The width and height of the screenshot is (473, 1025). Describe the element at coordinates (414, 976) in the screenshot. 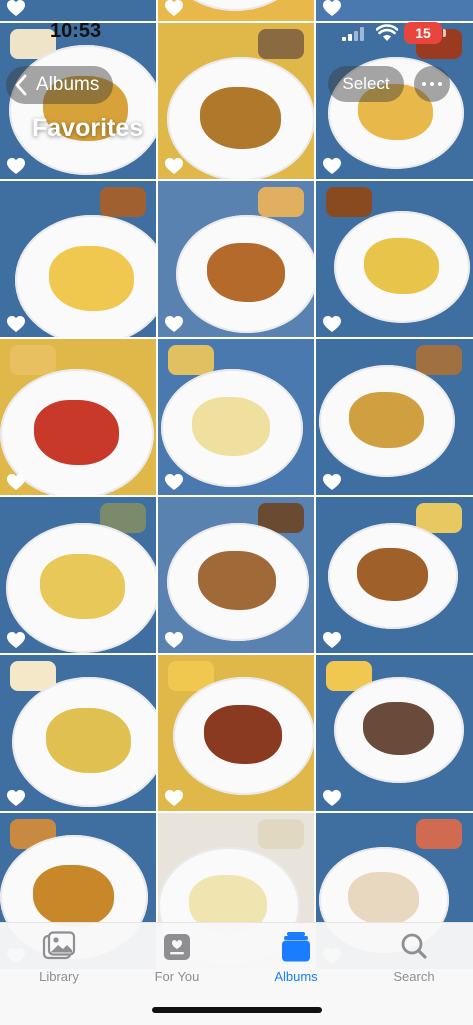

I see `tab-search-label: Search` at that location.